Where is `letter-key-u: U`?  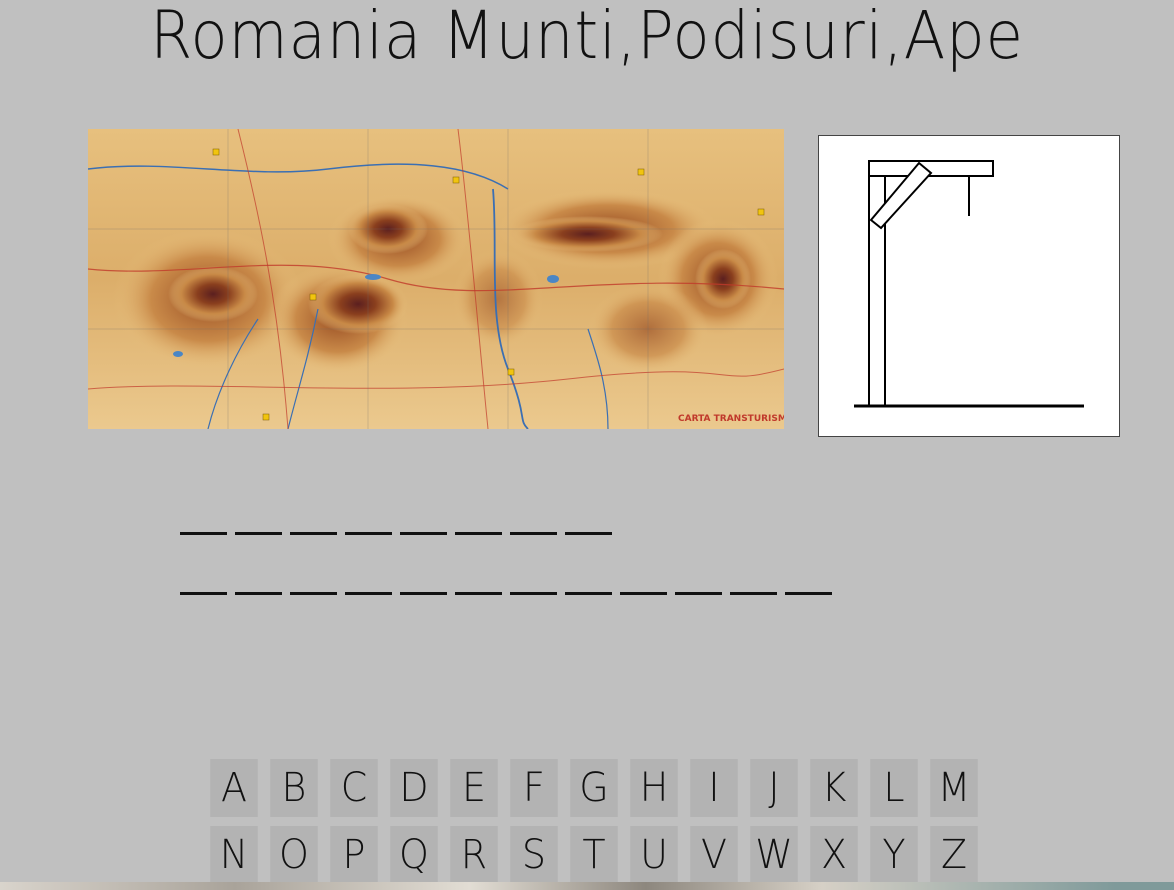 letter-key-u: U is located at coordinates (654, 855).